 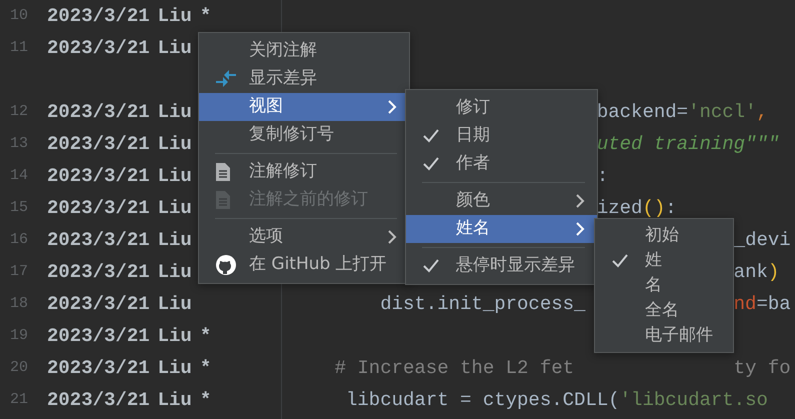 What do you see at coordinates (19, 176) in the screenshot?
I see `line-number: 14` at bounding box center [19, 176].